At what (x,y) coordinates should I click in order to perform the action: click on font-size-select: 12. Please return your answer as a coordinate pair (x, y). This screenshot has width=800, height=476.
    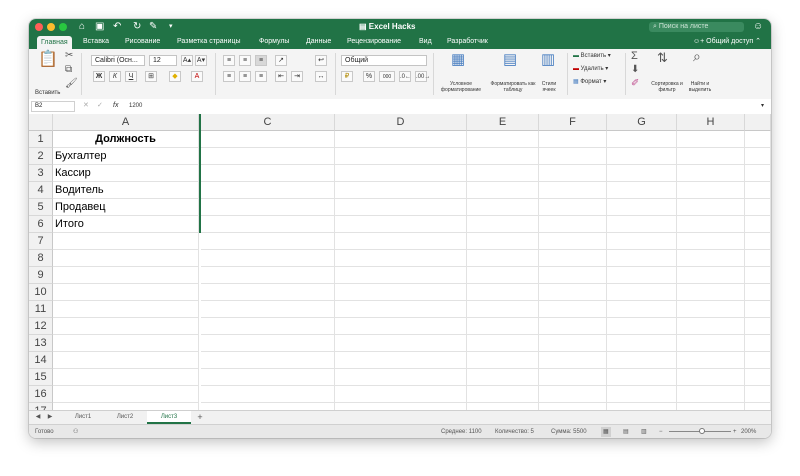
    Looking at the image, I should click on (163, 60).